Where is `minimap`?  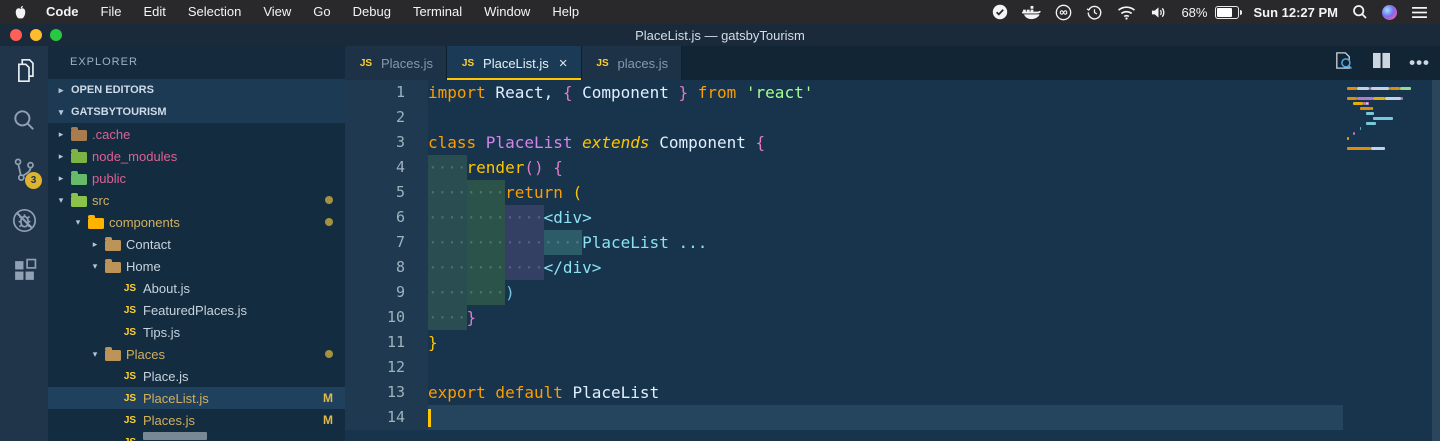
minimap is located at coordinates (1387, 260).